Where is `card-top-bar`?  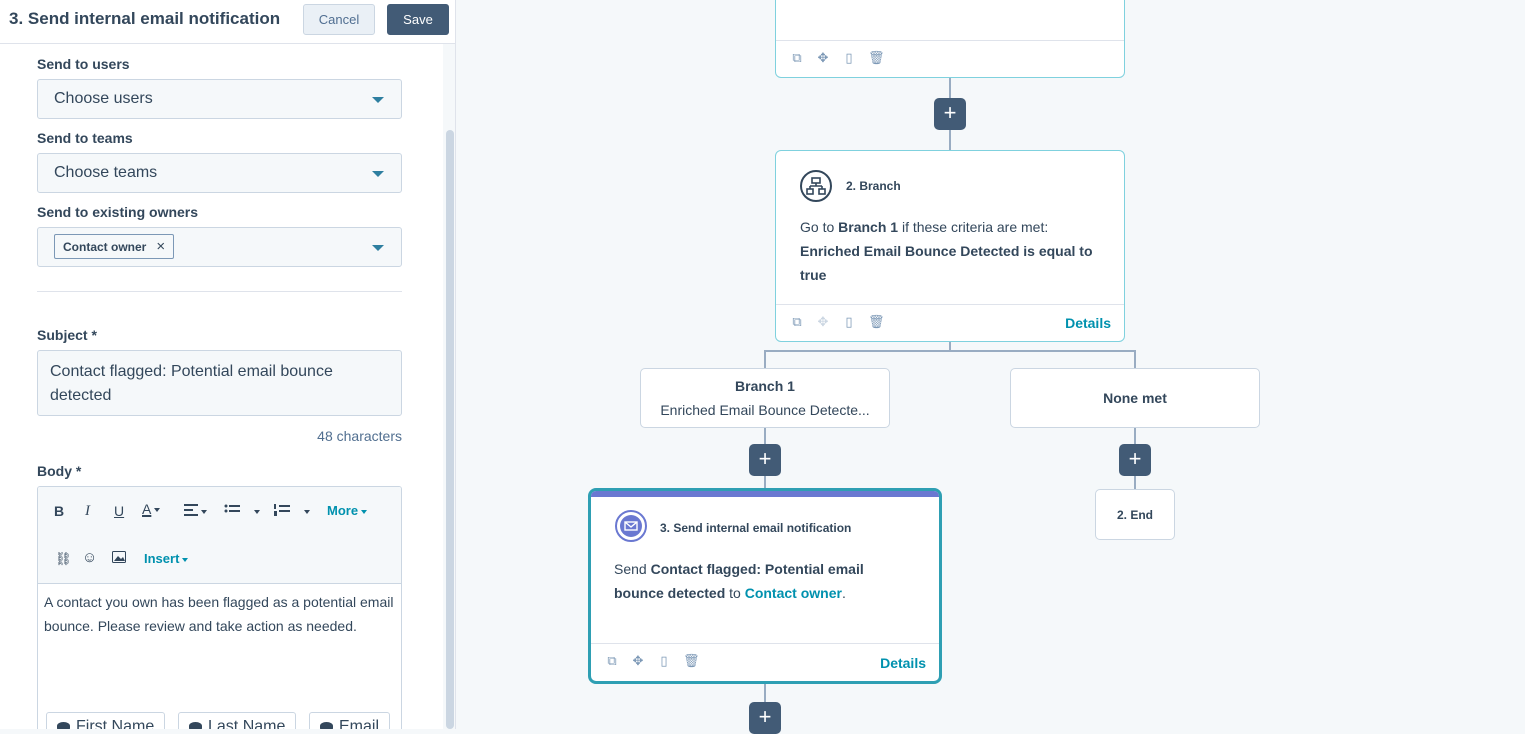
card-top-bar is located at coordinates (765, 494).